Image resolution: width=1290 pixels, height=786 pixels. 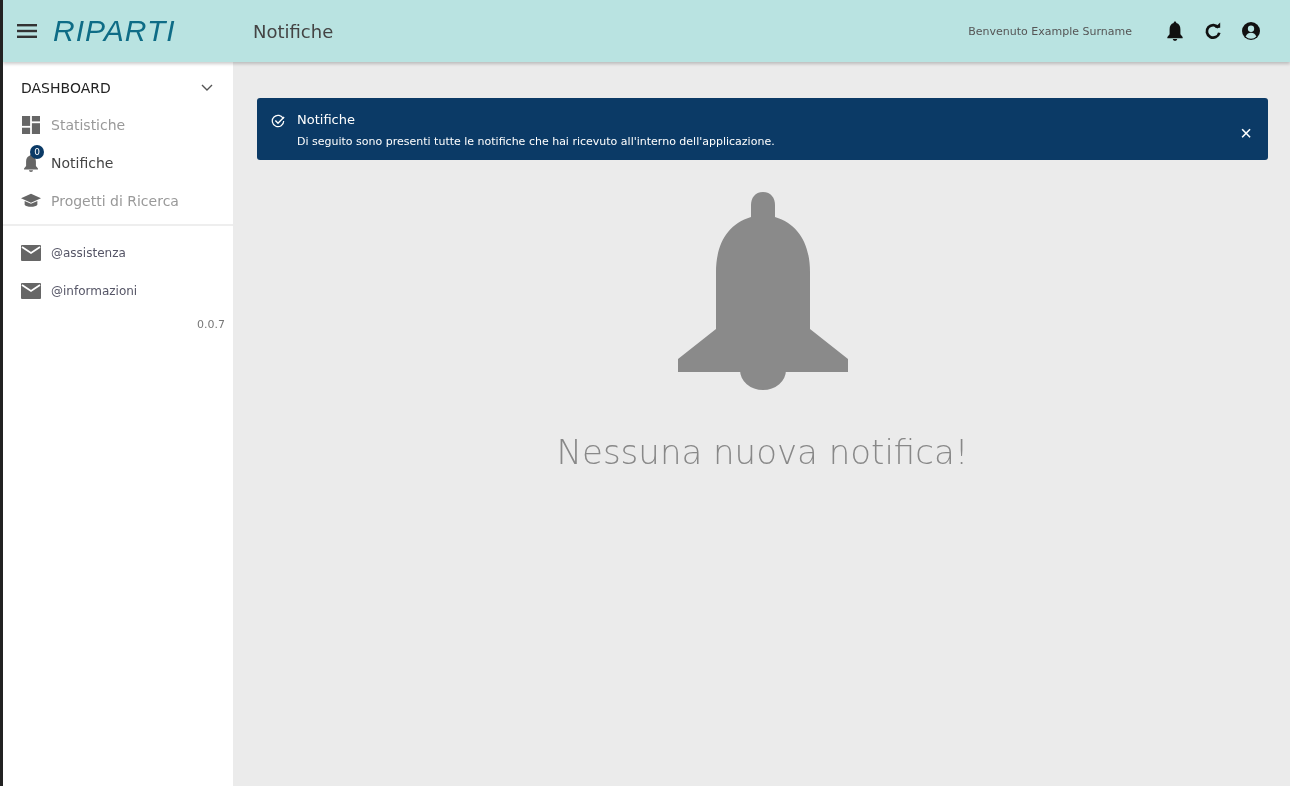 What do you see at coordinates (82, 163) in the screenshot?
I see `sidebar-item: Notifiche` at bounding box center [82, 163].